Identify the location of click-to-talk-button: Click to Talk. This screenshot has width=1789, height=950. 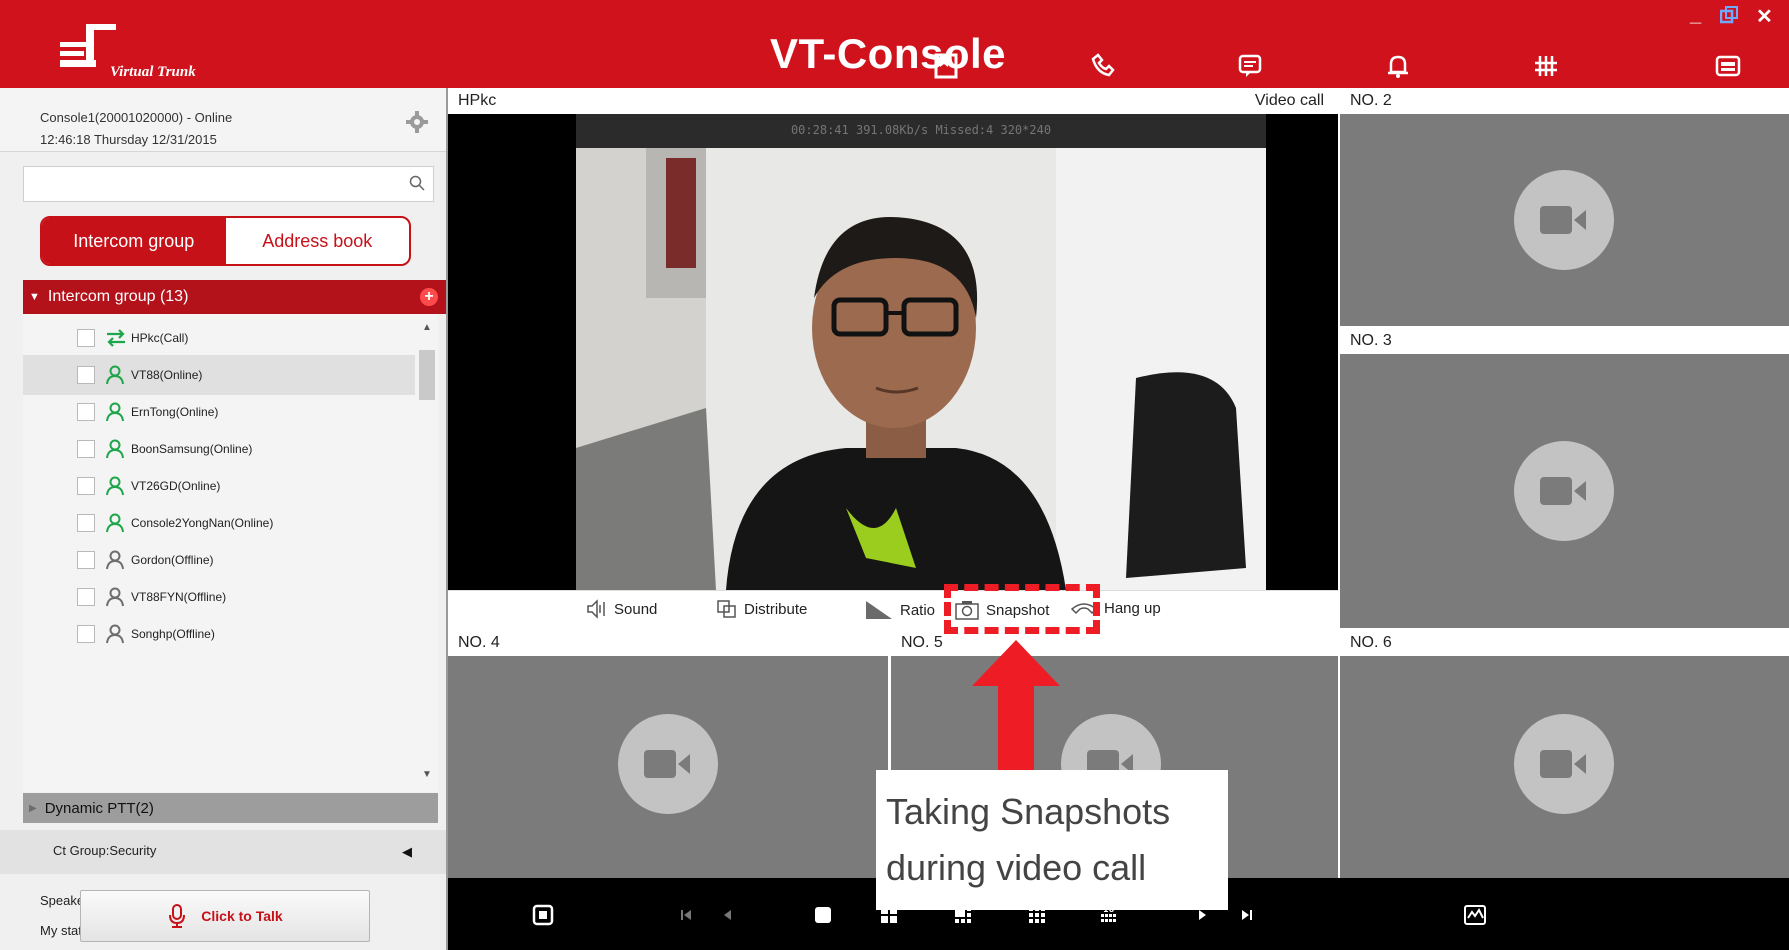
(225, 916).